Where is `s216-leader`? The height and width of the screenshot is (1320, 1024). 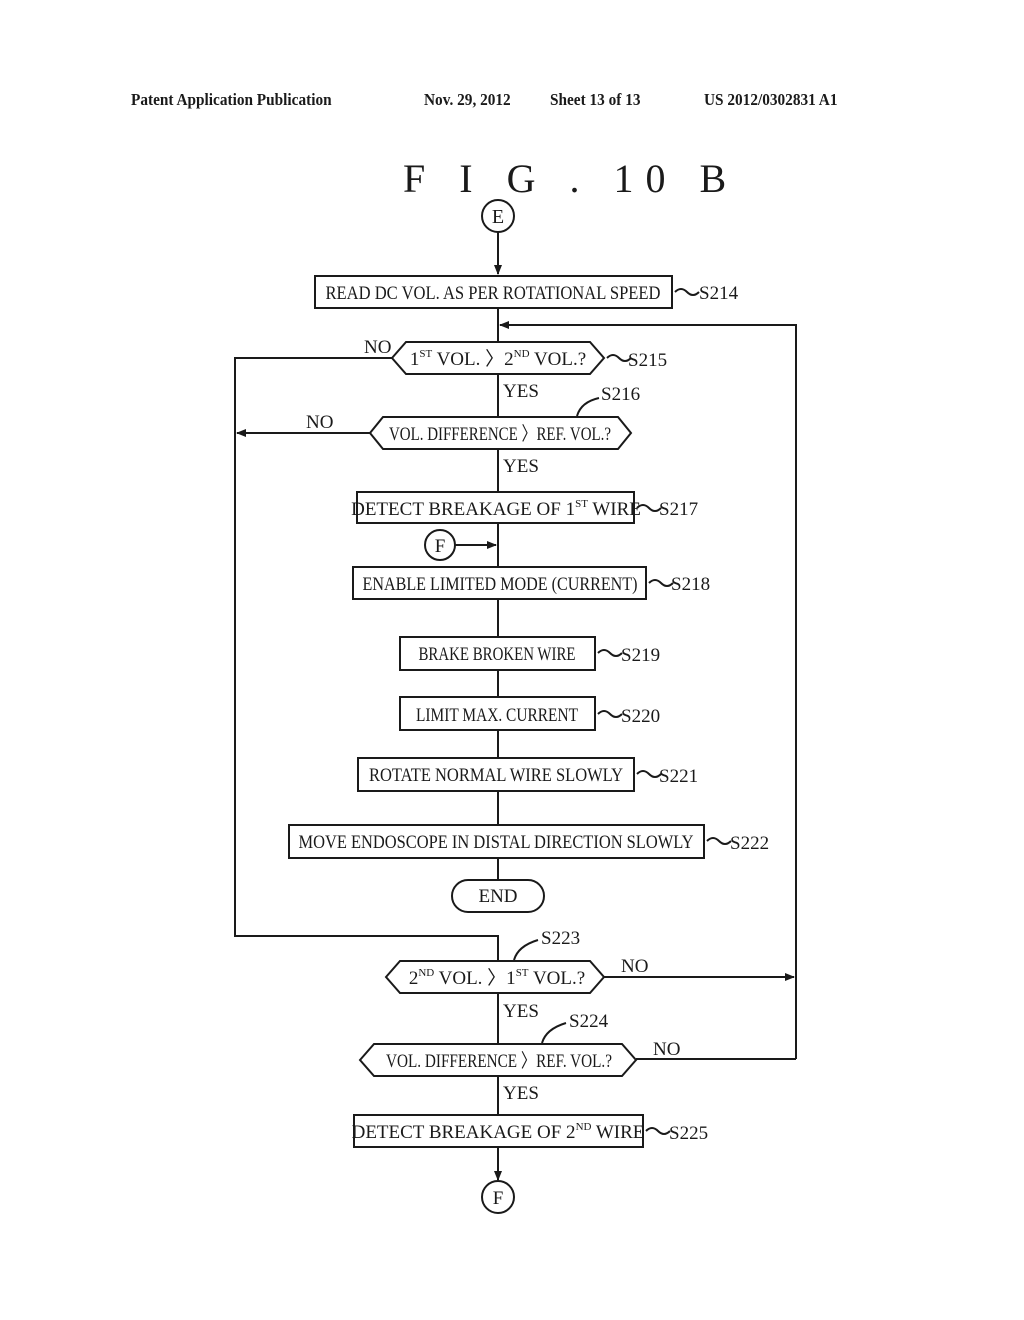 s216-leader is located at coordinates (588, 407).